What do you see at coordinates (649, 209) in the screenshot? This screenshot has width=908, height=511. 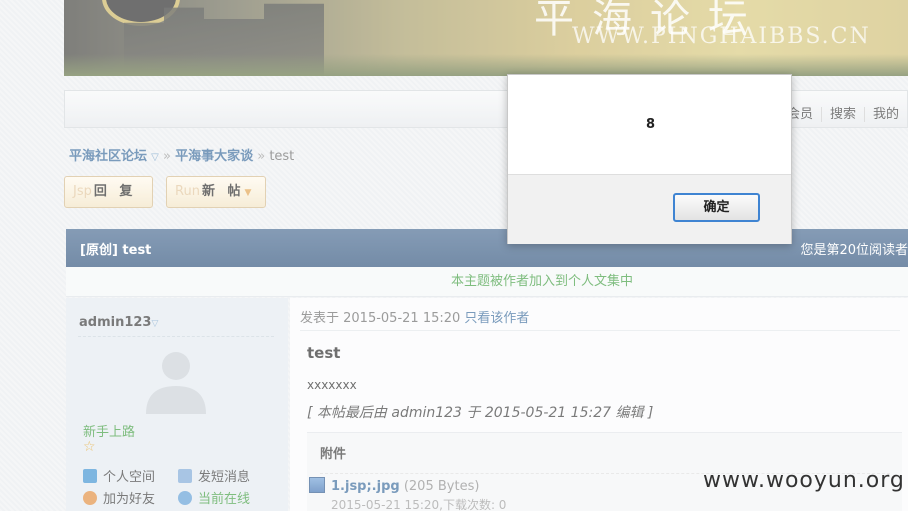 I see `alert-footer: 确定` at bounding box center [649, 209].